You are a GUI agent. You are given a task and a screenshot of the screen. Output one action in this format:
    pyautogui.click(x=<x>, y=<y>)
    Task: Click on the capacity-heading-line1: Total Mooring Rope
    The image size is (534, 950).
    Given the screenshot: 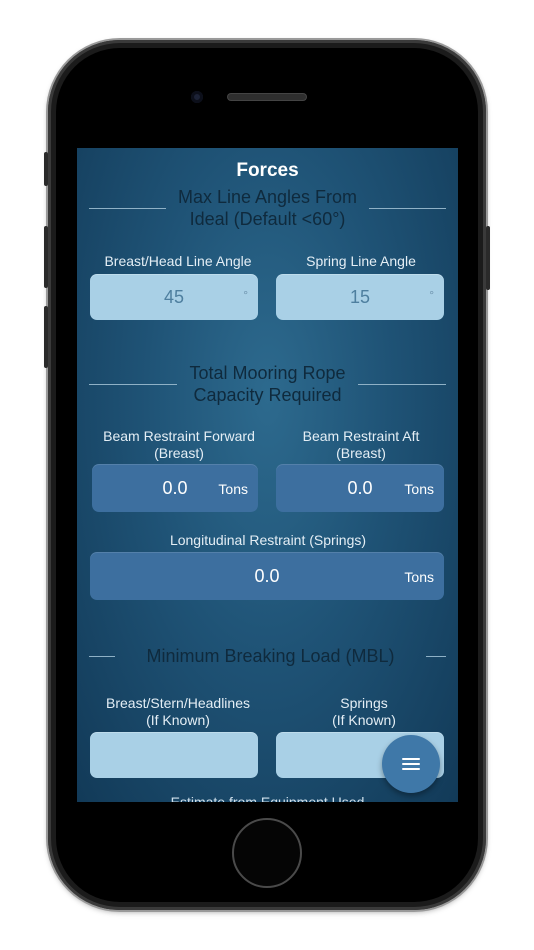 What is the action you would take?
    pyautogui.click(x=267, y=373)
    